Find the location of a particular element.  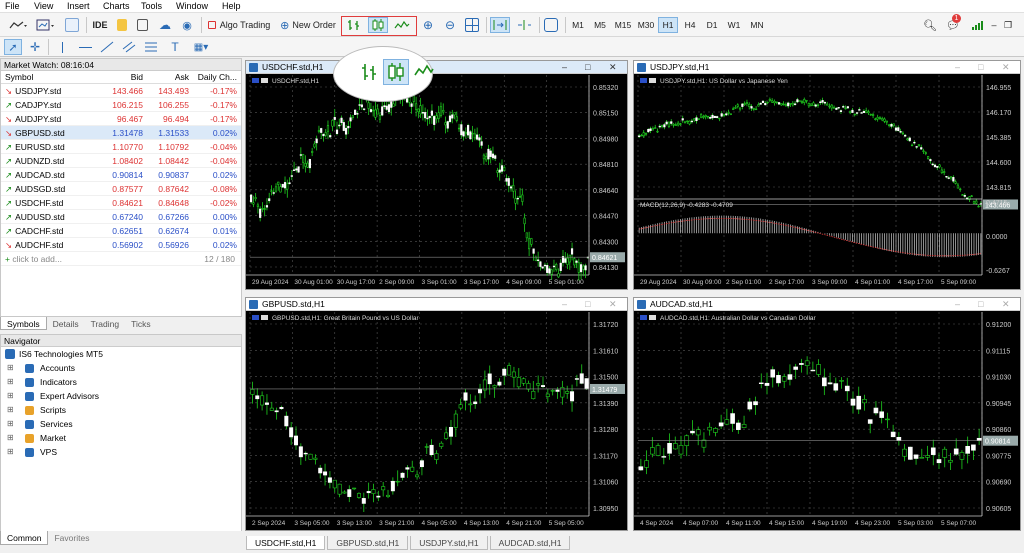

signal-strength-button is located at coordinates (978, 25).